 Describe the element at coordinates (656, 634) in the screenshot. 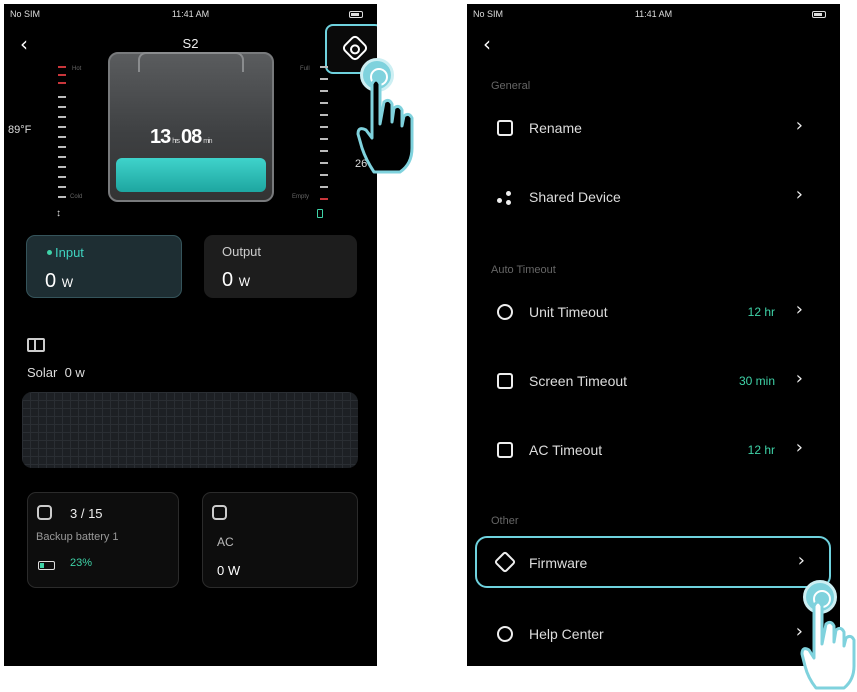

I see `help-center-row: Help Center ›` at that location.